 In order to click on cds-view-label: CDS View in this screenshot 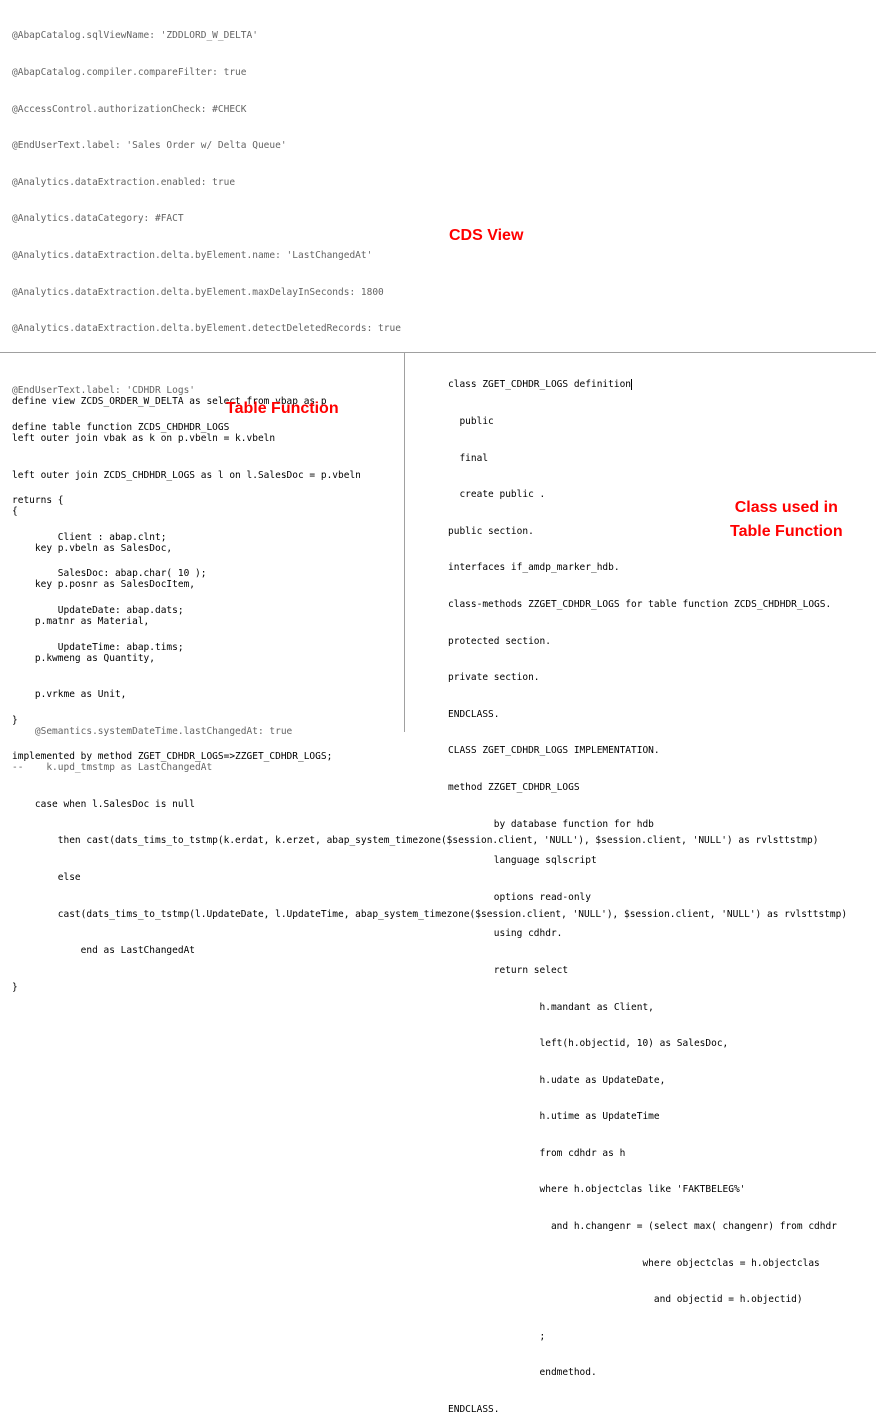, I will do `click(486, 235)`.